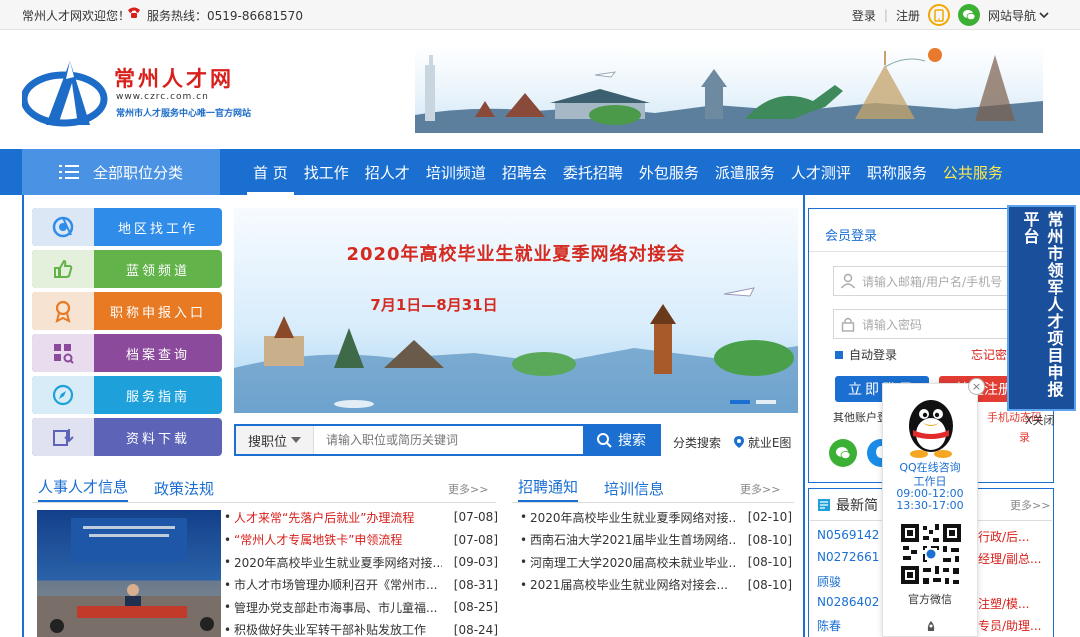  What do you see at coordinates (361, 607) in the screenshot?
I see `list-item: • 管理办党支部赴市海事局、市儿童福... [08-25]` at bounding box center [361, 607].